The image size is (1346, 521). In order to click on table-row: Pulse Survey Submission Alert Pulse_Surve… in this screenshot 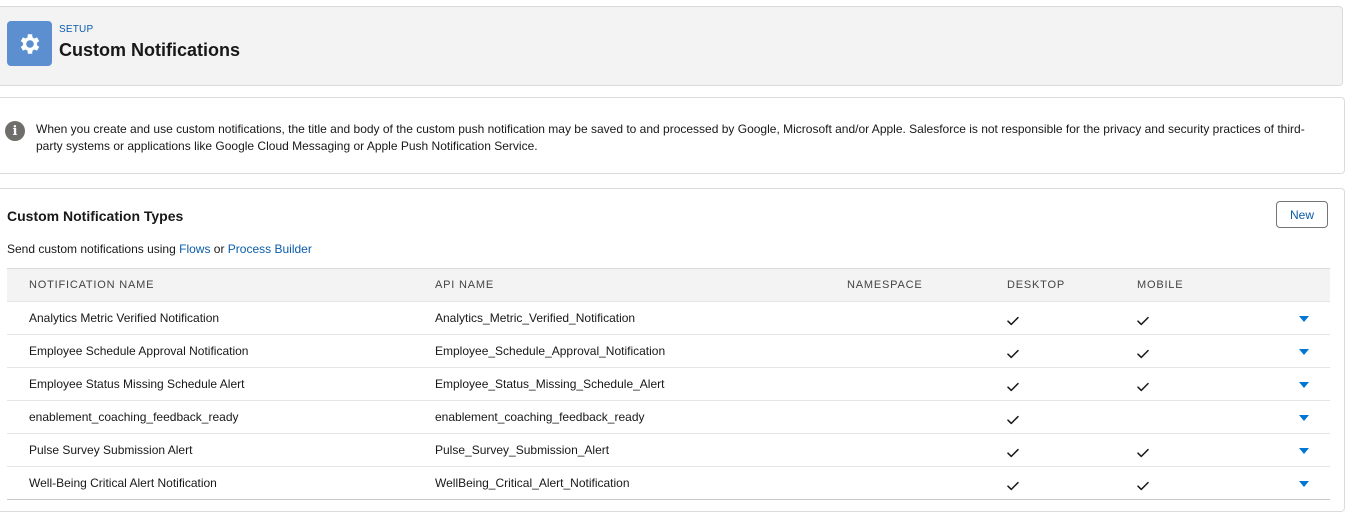, I will do `click(668, 450)`.